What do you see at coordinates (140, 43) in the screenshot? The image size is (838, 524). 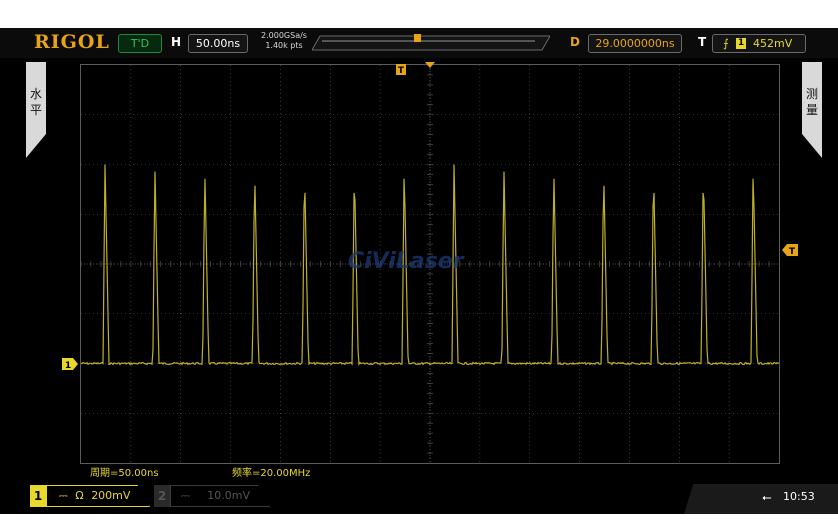 I see `run-status-badge: T'D` at bounding box center [140, 43].